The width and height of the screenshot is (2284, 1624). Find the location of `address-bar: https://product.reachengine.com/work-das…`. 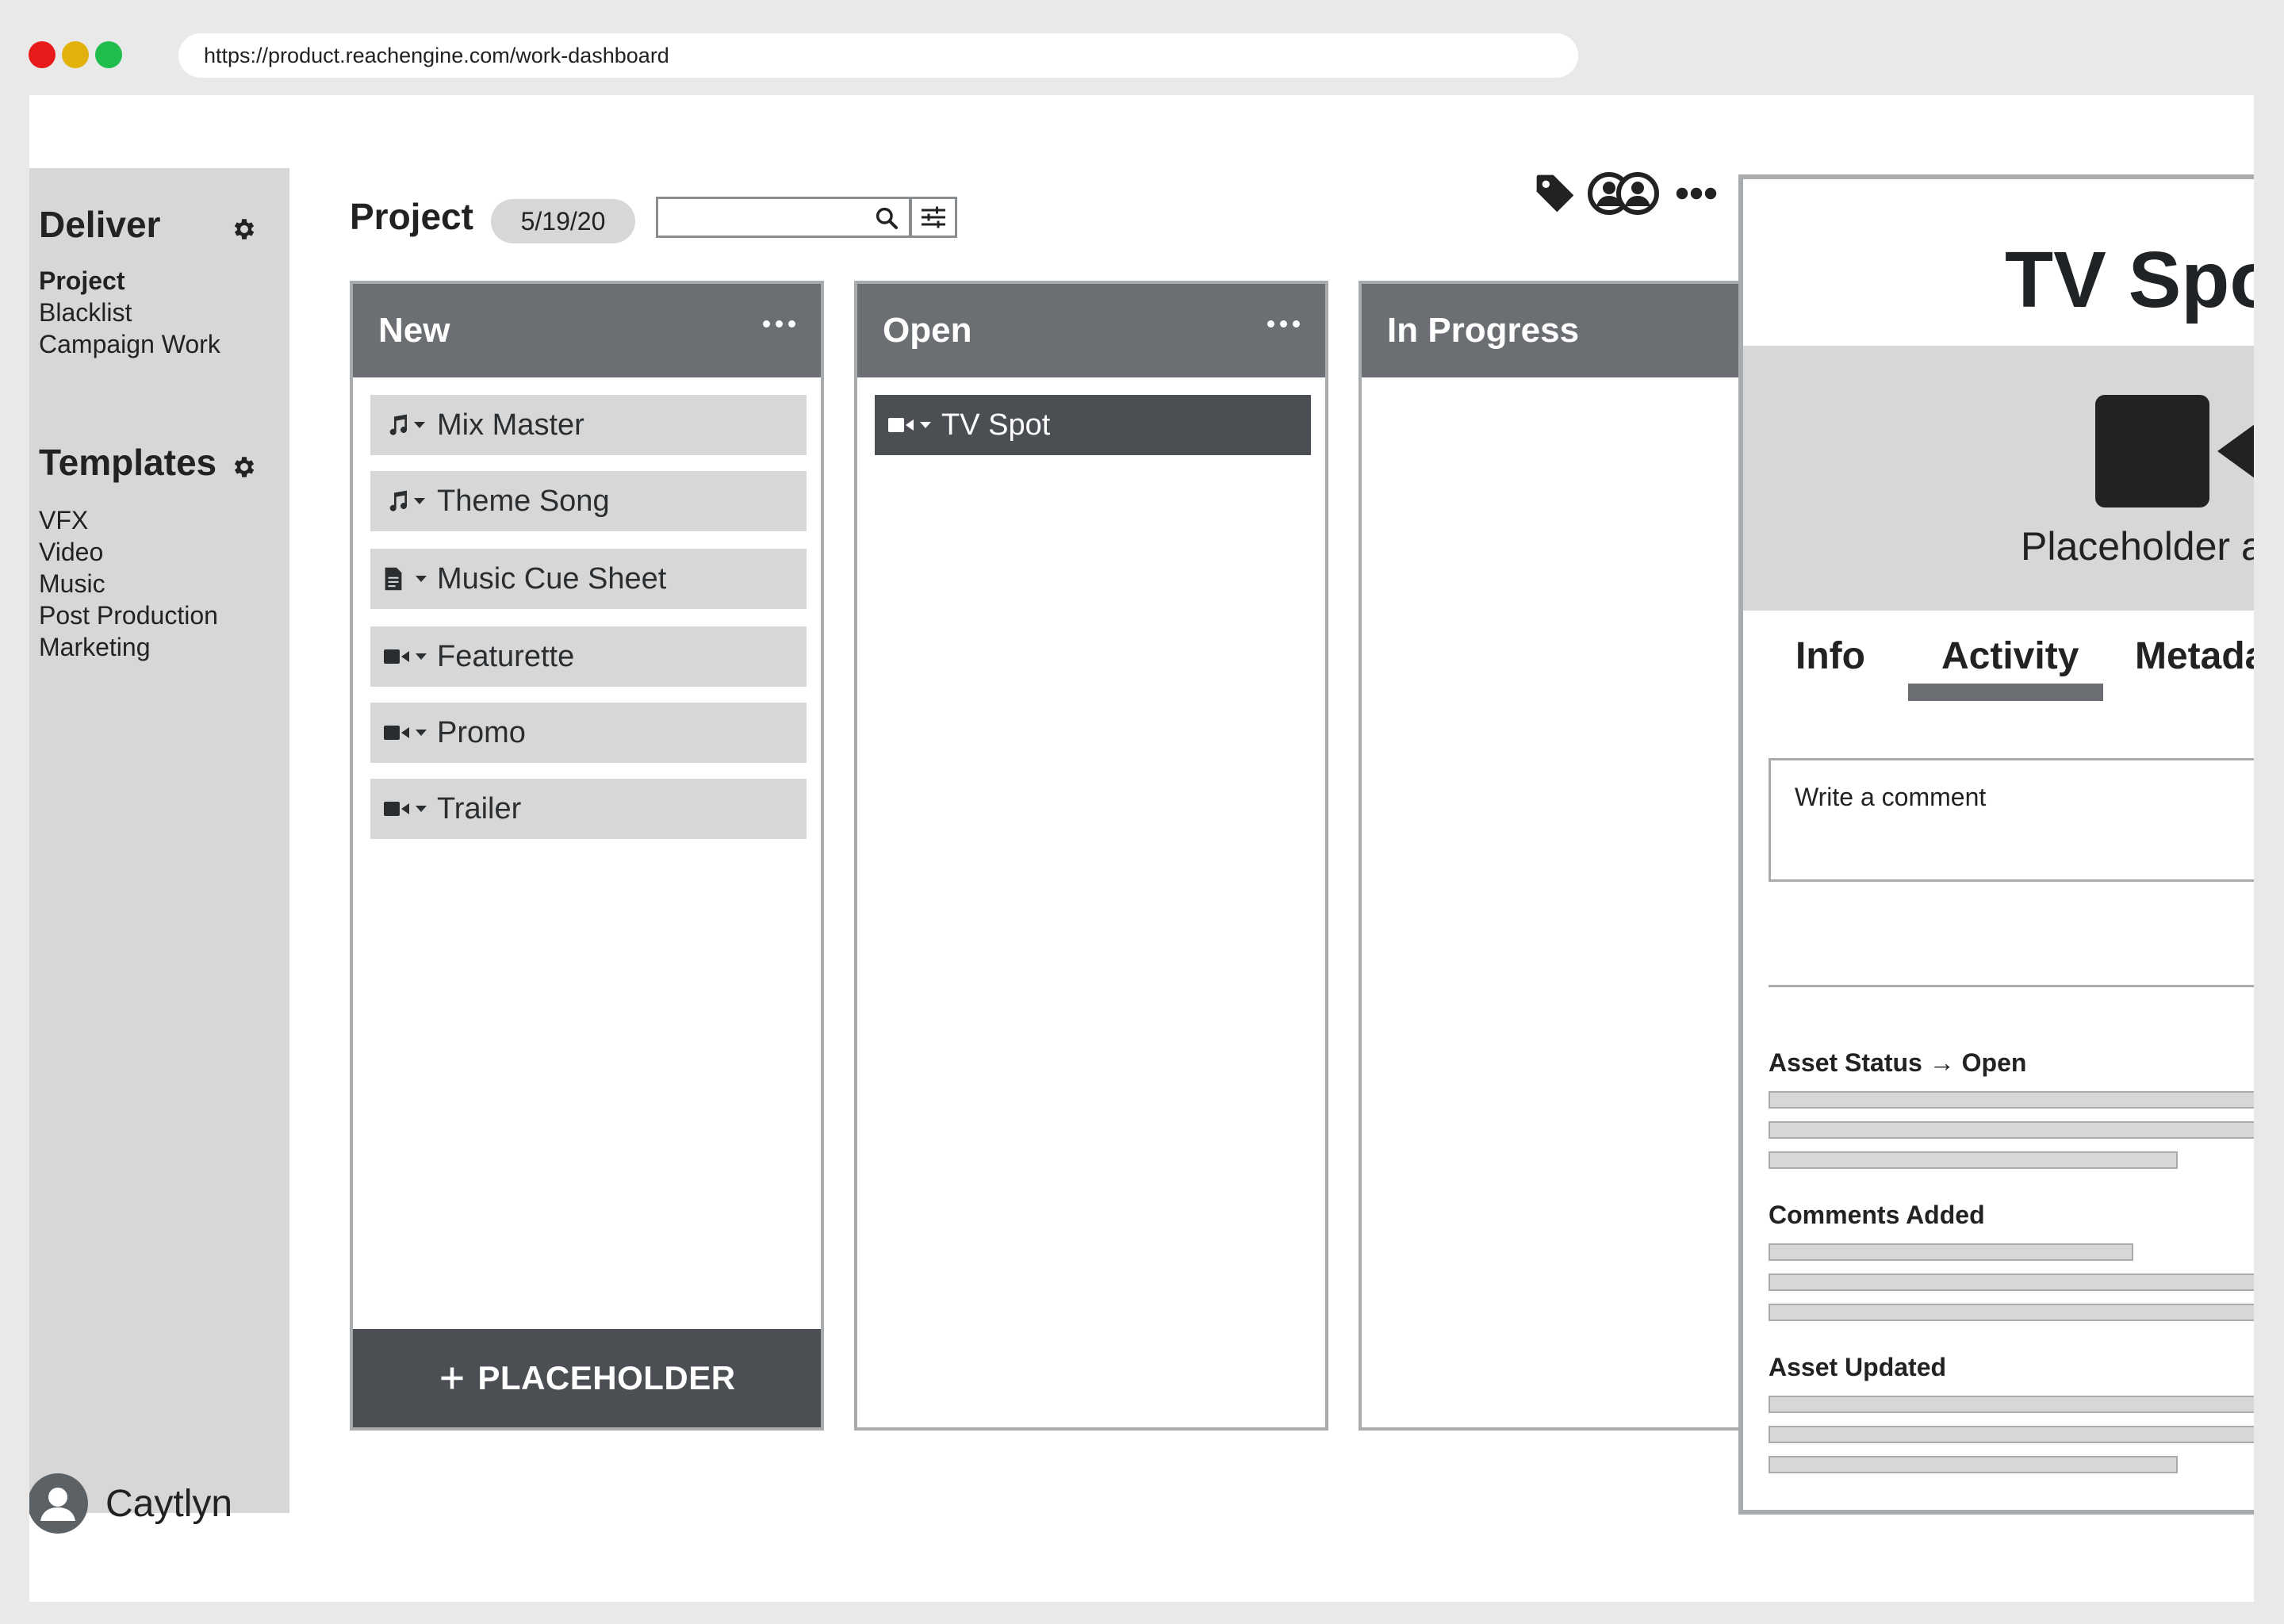

address-bar: https://product.reachengine.com/work-das… is located at coordinates (878, 55).